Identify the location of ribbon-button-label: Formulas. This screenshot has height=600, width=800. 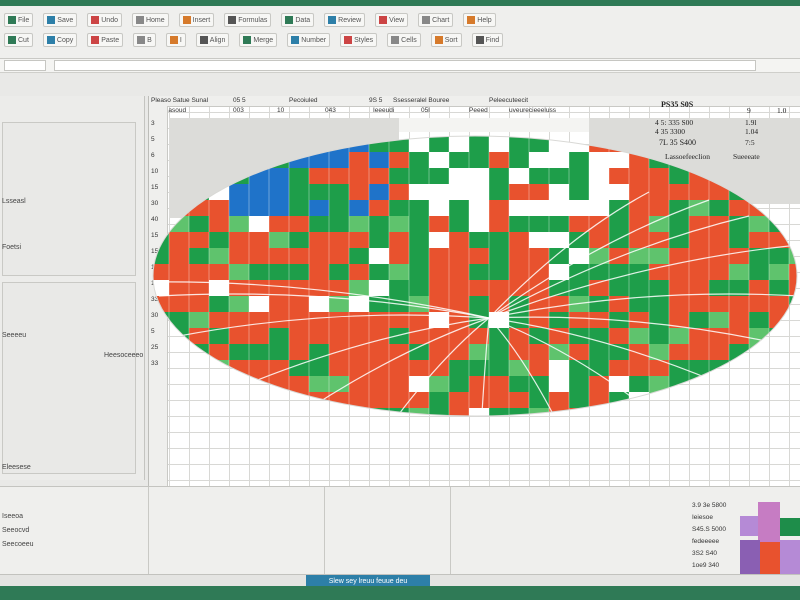
(253, 20).